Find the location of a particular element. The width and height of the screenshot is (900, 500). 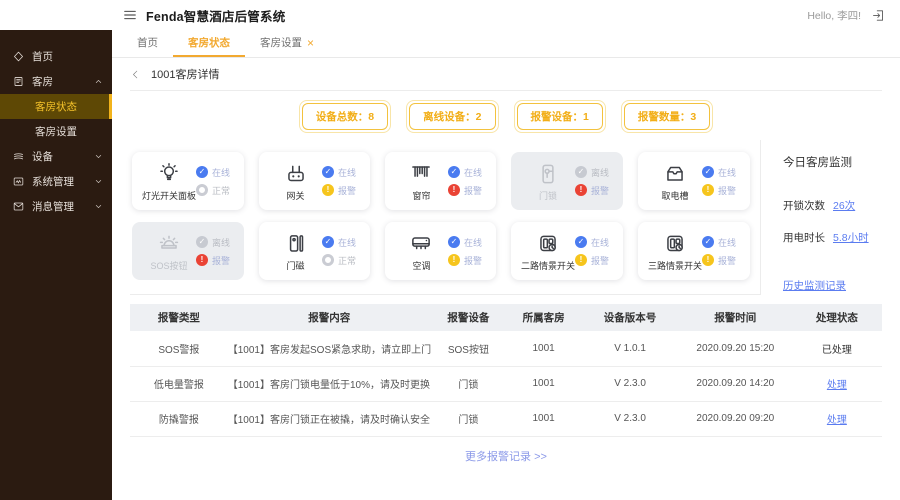

device-card-curtain: 窗帘 ✓ 在线! 报警 is located at coordinates (440, 181).